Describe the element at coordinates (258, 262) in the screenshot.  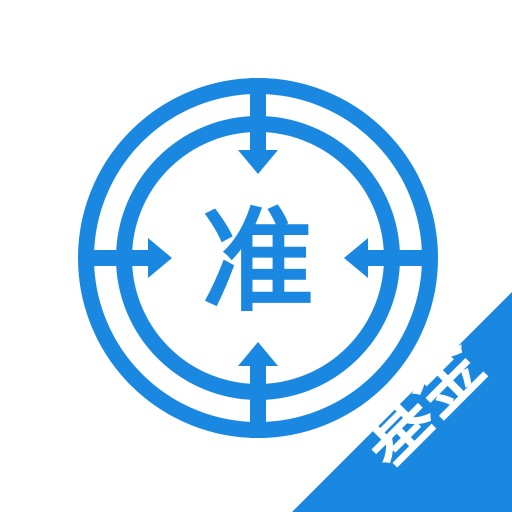
I see `center-label: 准` at that location.